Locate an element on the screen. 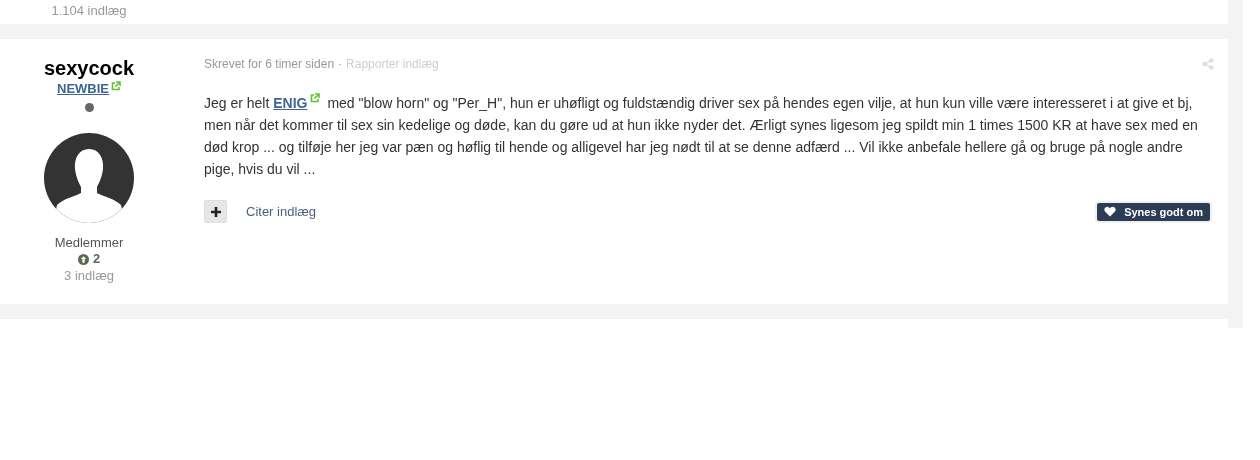 This screenshot has width=1260, height=460. like-button: Synes godt om is located at coordinates (1153, 211).